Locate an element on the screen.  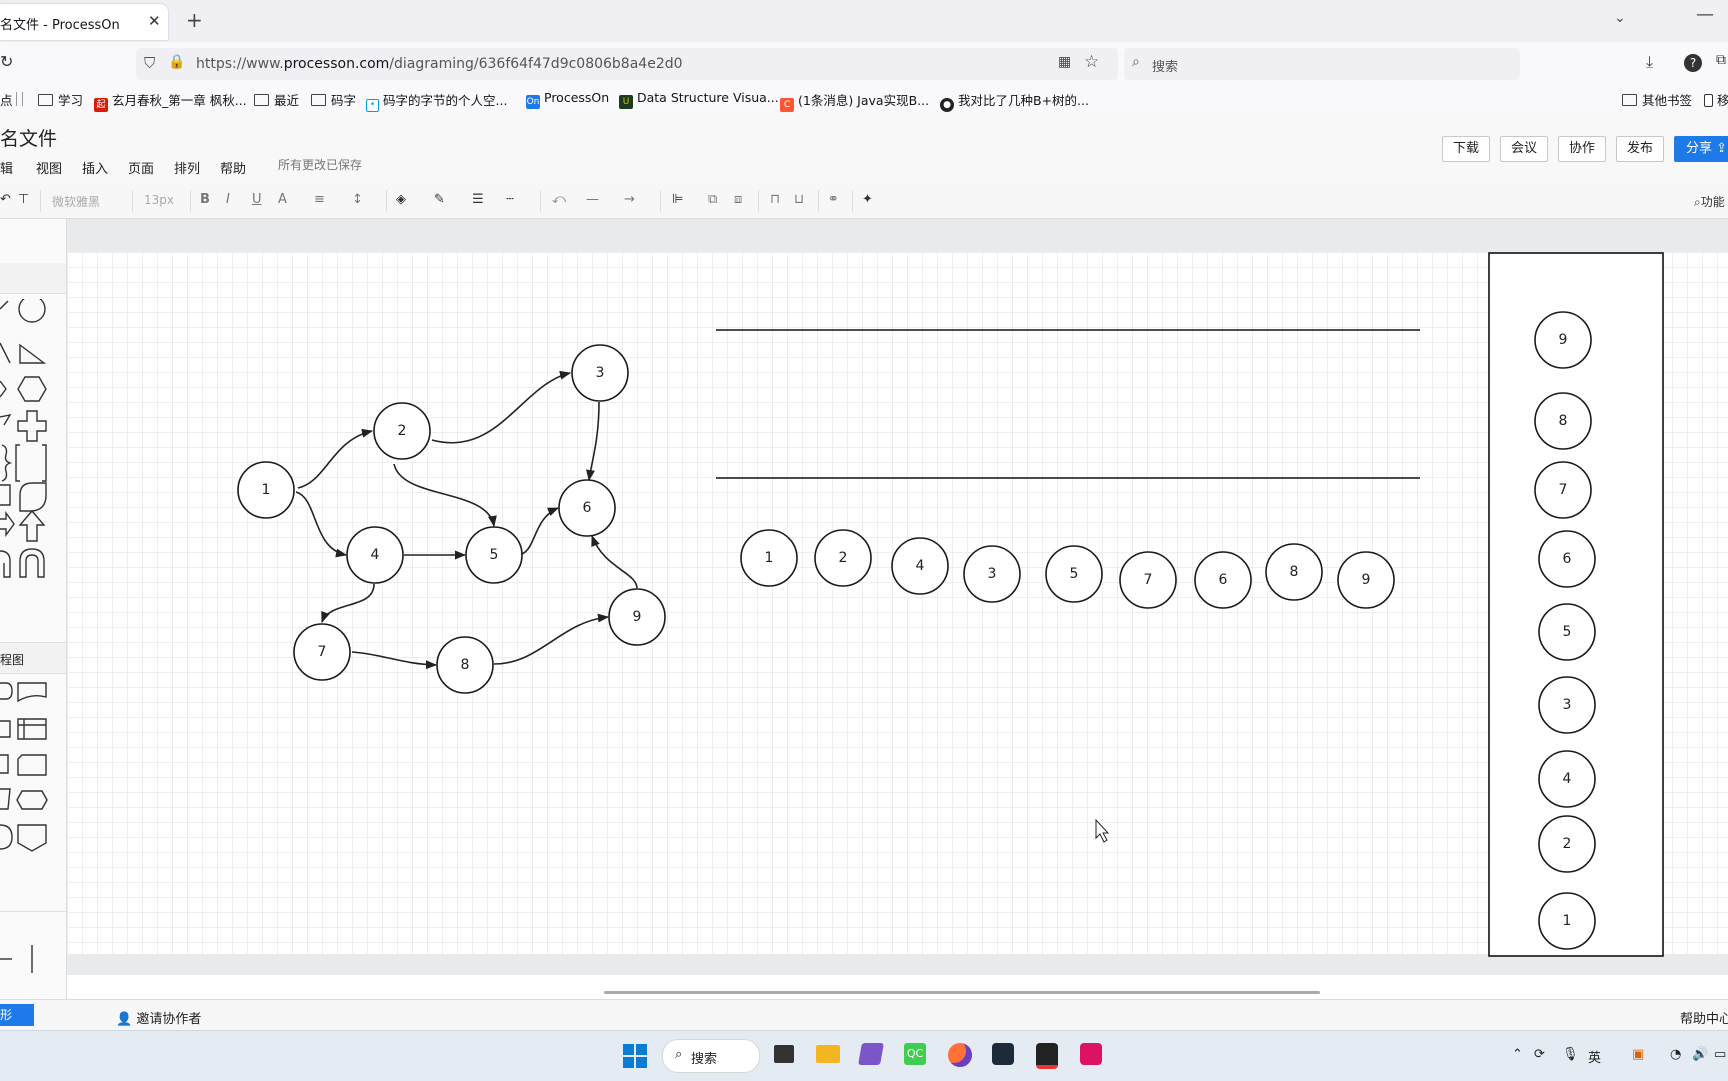
sequence-node-5: 5 is located at coordinates (1074, 574).